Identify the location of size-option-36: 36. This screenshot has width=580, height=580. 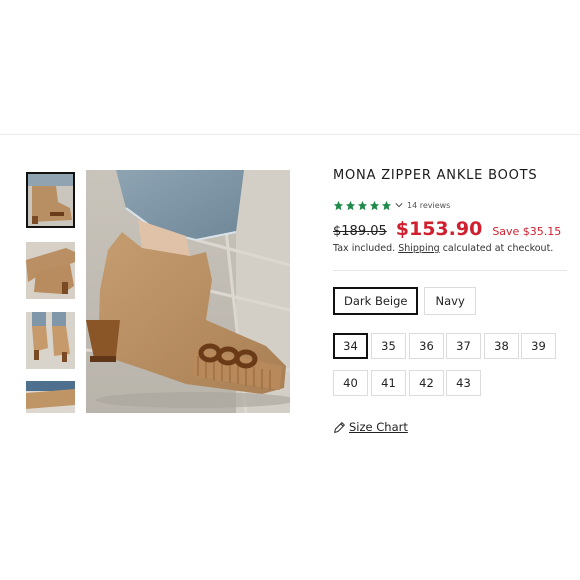
(426, 346).